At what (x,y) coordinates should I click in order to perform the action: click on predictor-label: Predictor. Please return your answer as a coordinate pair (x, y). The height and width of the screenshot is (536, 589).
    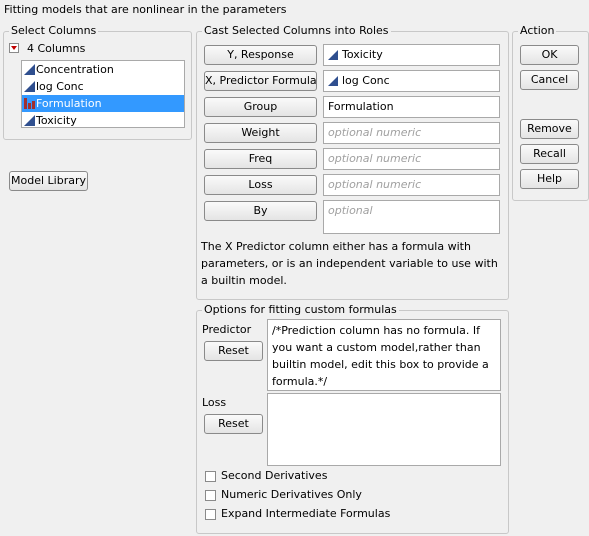
    Looking at the image, I should click on (227, 329).